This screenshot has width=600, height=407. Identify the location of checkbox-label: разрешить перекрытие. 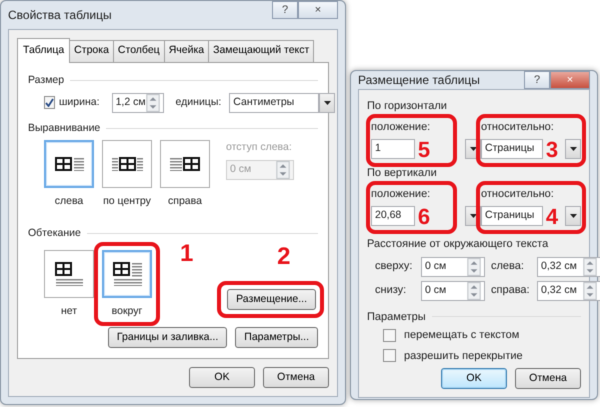
(463, 356).